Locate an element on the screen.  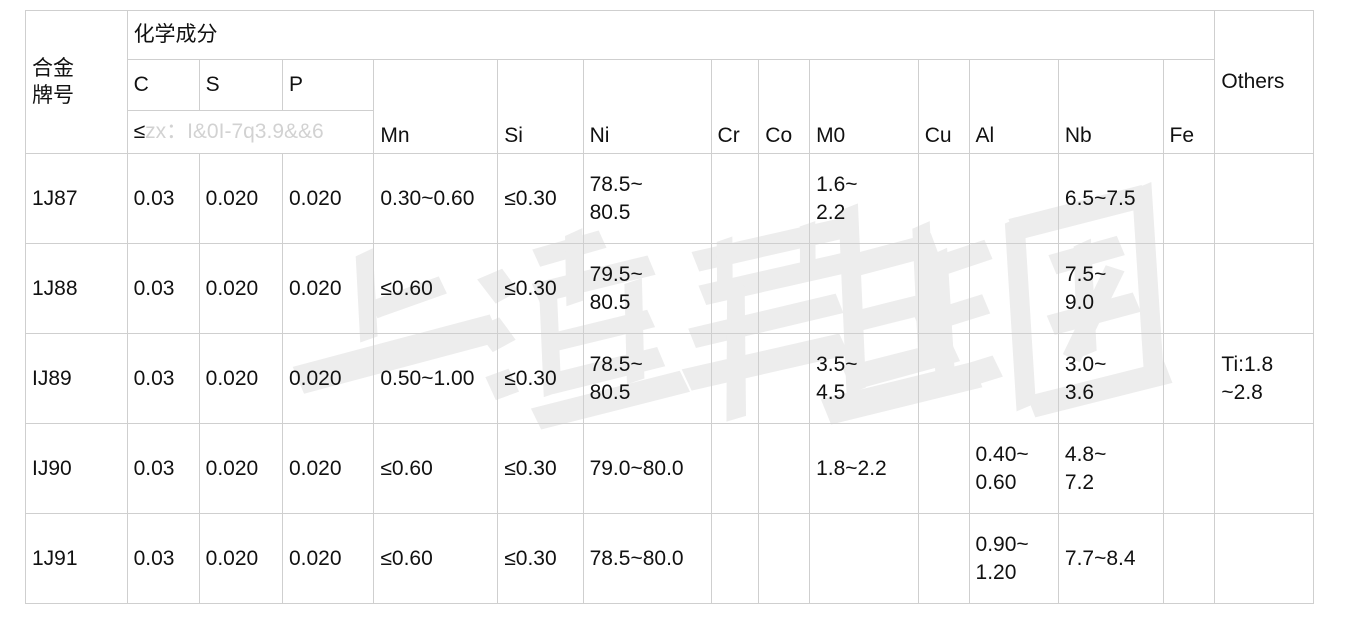
cell-alloy-grade: 1J91 is located at coordinates (76, 558).